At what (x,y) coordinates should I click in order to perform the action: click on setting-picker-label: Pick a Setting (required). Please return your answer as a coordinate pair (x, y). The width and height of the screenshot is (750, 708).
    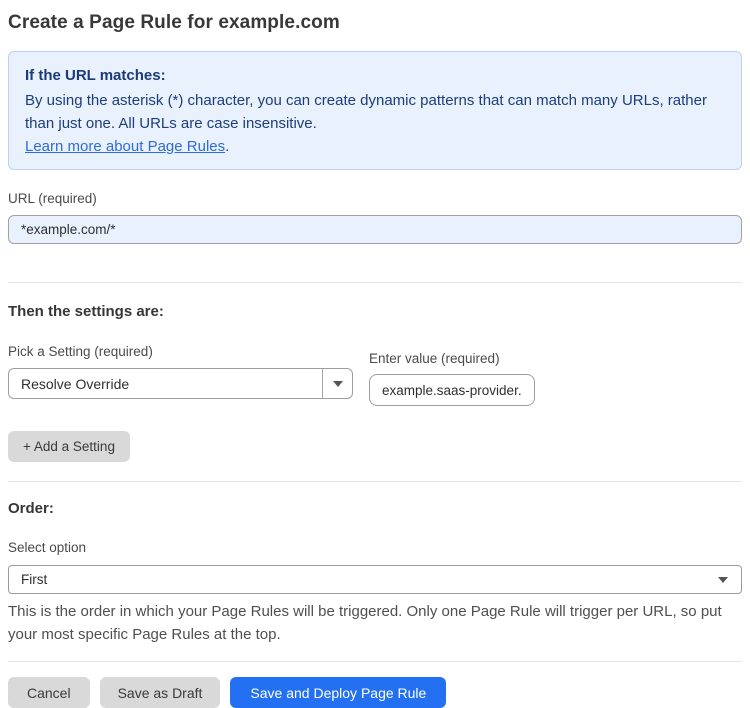
    Looking at the image, I should click on (80, 351).